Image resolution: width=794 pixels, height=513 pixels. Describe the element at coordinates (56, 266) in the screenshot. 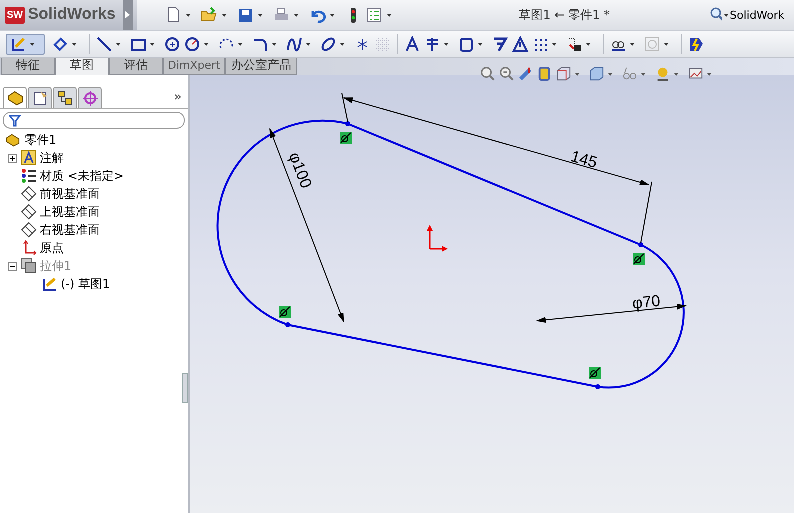

I see `tree-item: 拉伸1` at that location.